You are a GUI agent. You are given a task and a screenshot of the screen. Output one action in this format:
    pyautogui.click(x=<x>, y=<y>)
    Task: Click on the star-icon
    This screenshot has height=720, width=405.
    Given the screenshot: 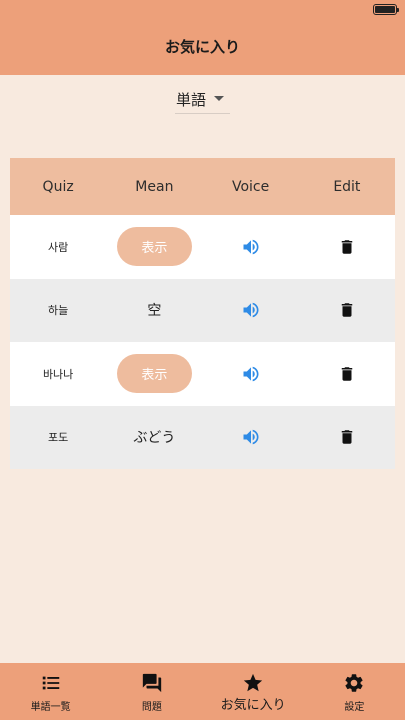 What is the action you would take?
    pyautogui.click(x=253, y=683)
    